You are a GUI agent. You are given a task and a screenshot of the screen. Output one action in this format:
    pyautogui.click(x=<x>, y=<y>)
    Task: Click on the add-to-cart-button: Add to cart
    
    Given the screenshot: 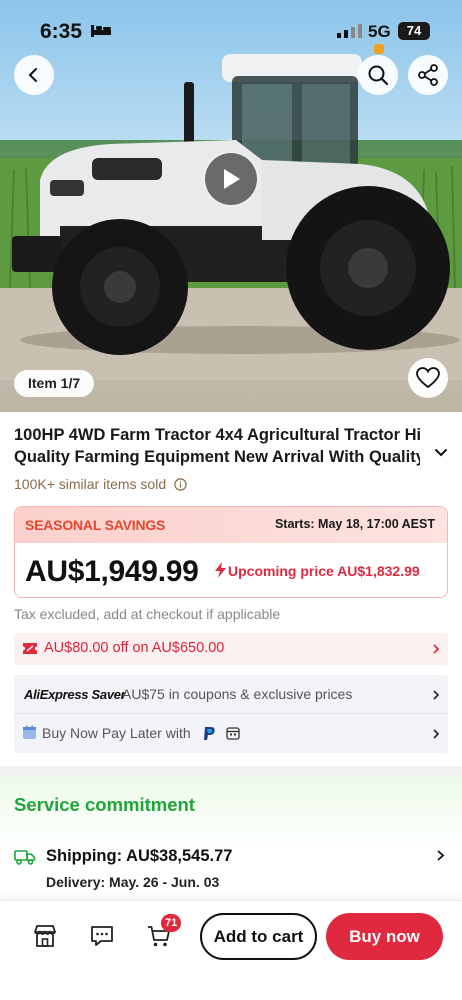 What is the action you would take?
    pyautogui.click(x=258, y=936)
    